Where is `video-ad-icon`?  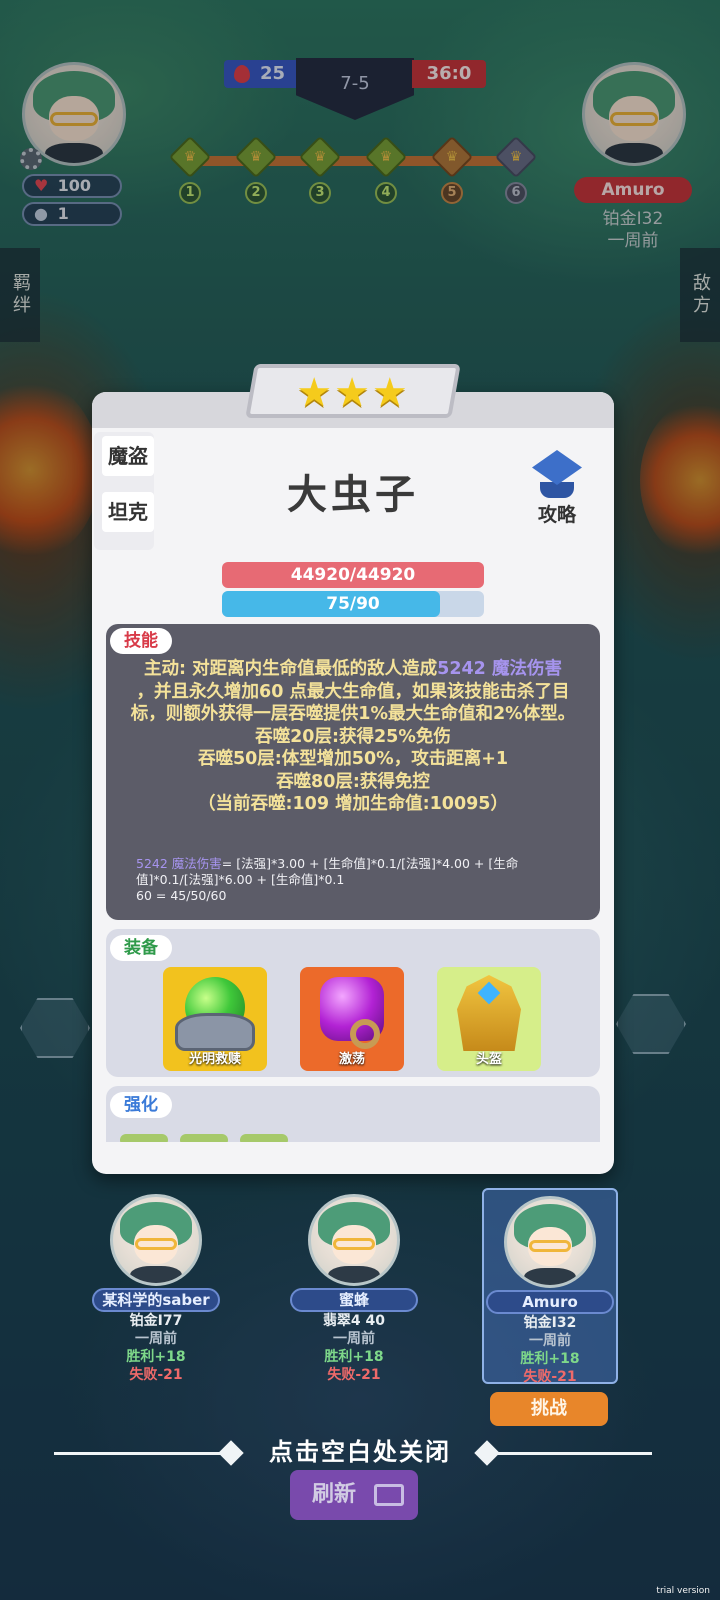 video-ad-icon is located at coordinates (389, 1495).